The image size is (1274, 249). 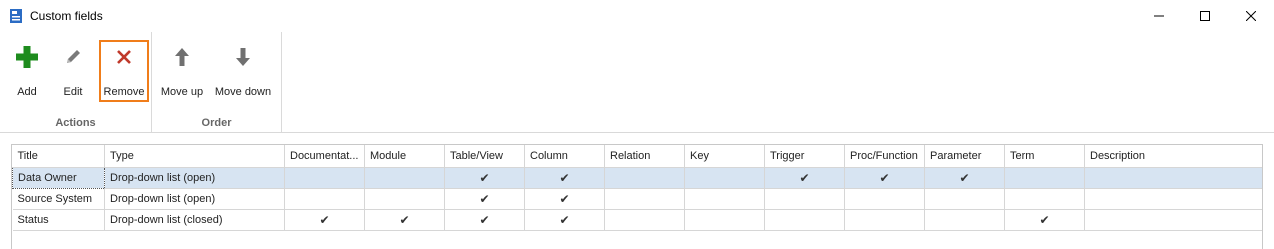 I want to click on remove-highlight-box, so click(x=124, y=71).